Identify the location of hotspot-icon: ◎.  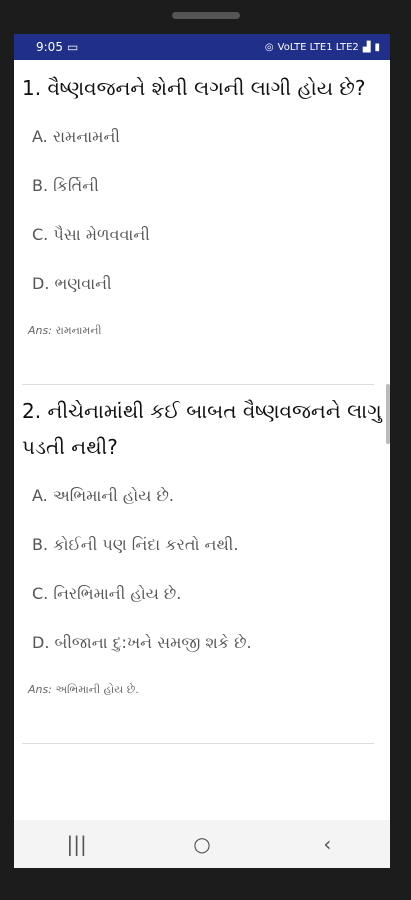
(269, 47).